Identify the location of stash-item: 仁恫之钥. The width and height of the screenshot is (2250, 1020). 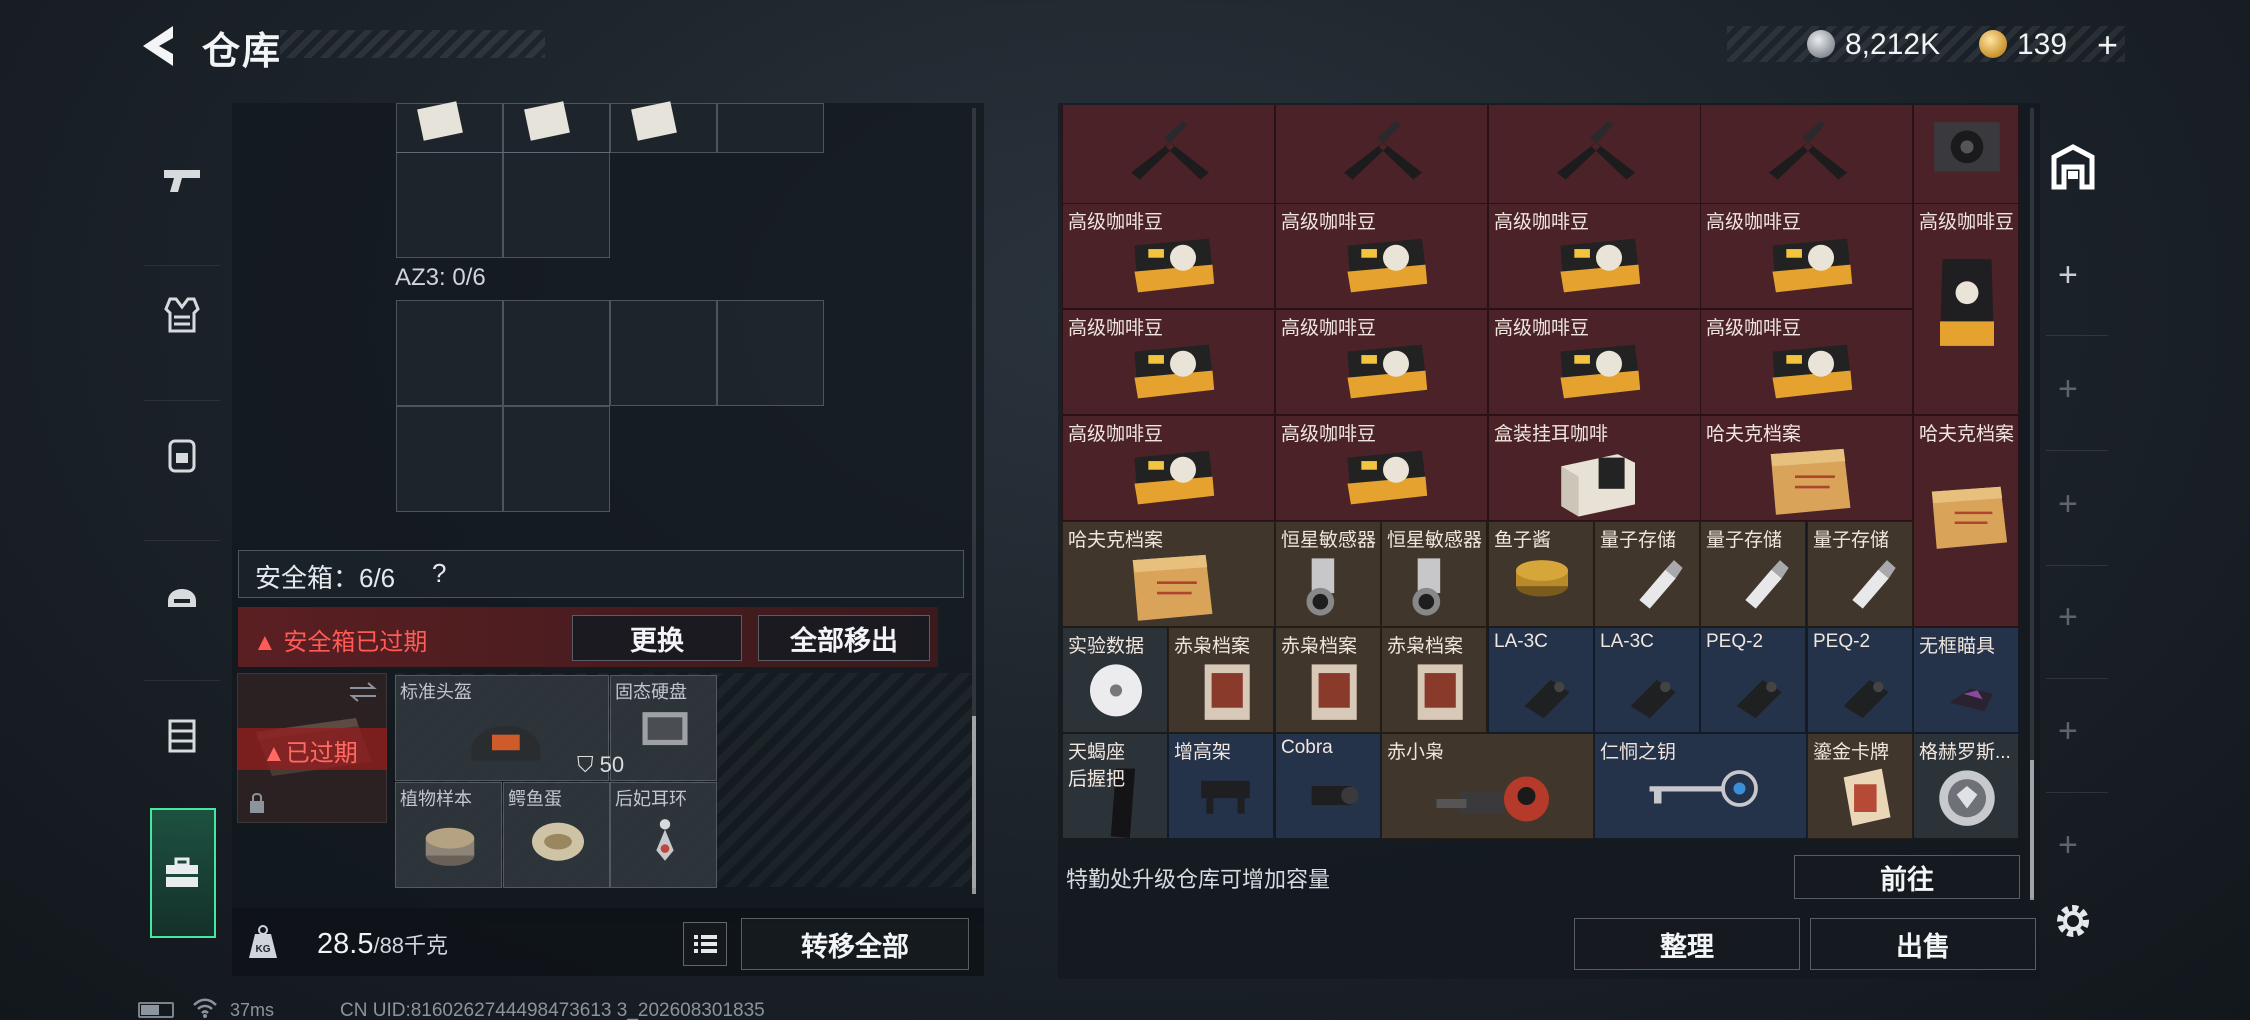
(1700, 786).